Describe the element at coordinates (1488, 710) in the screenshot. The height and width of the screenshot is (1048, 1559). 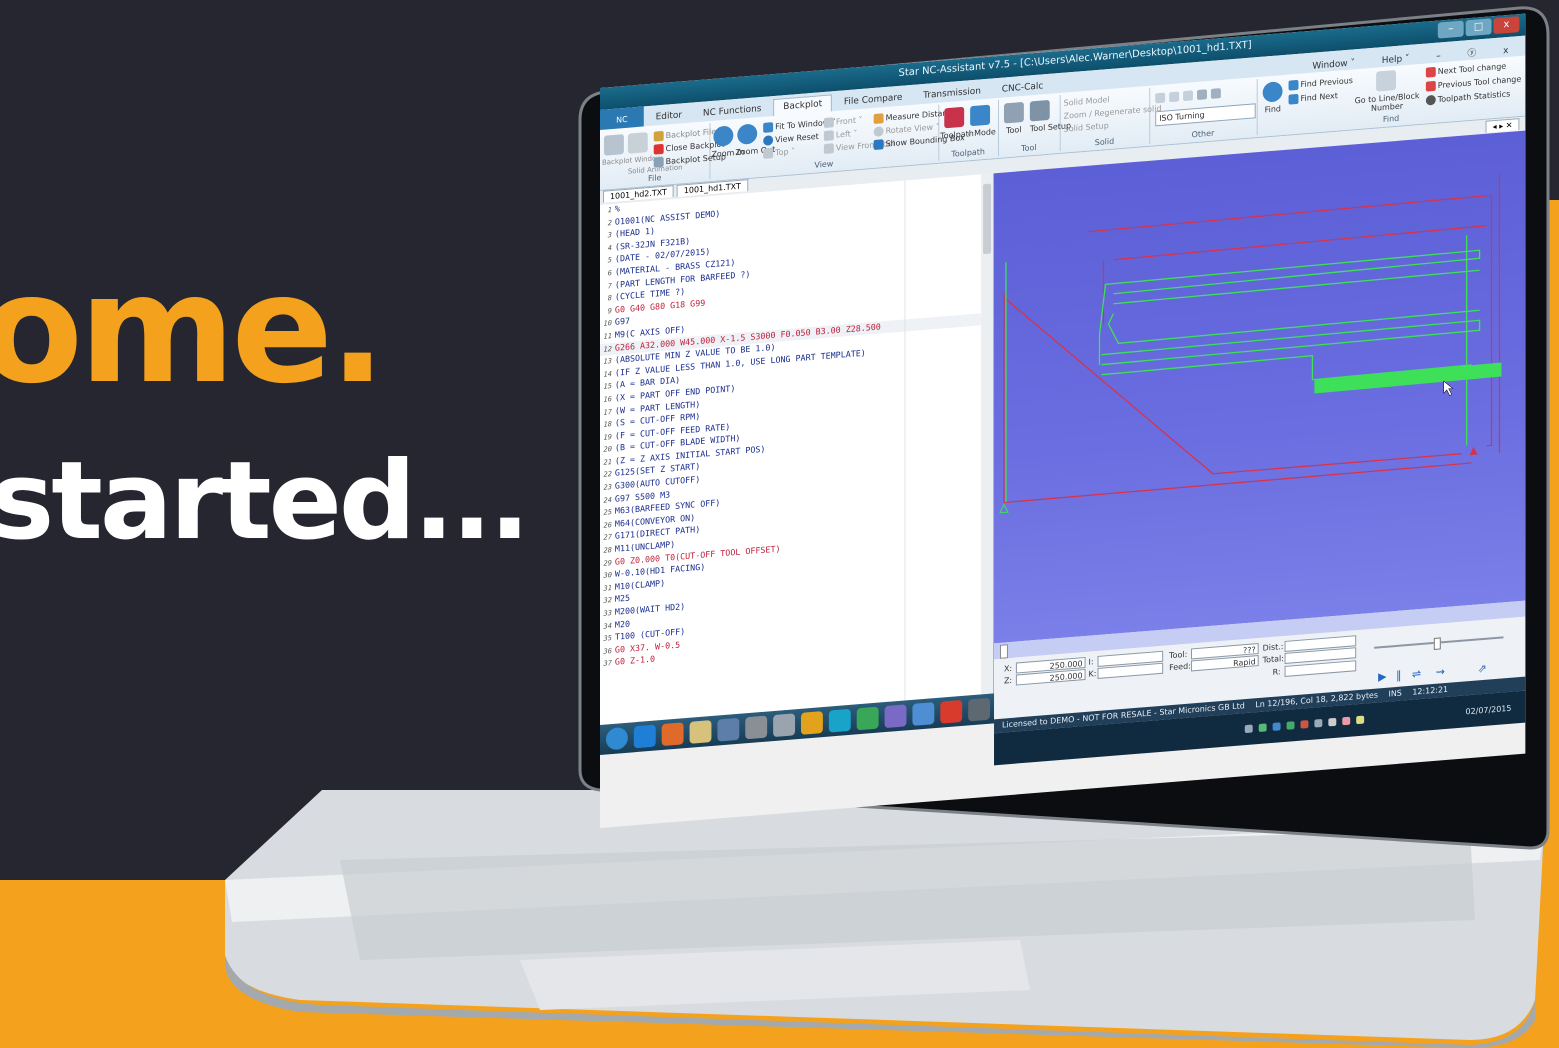
I see `tray-date: 02/07/2015` at that location.